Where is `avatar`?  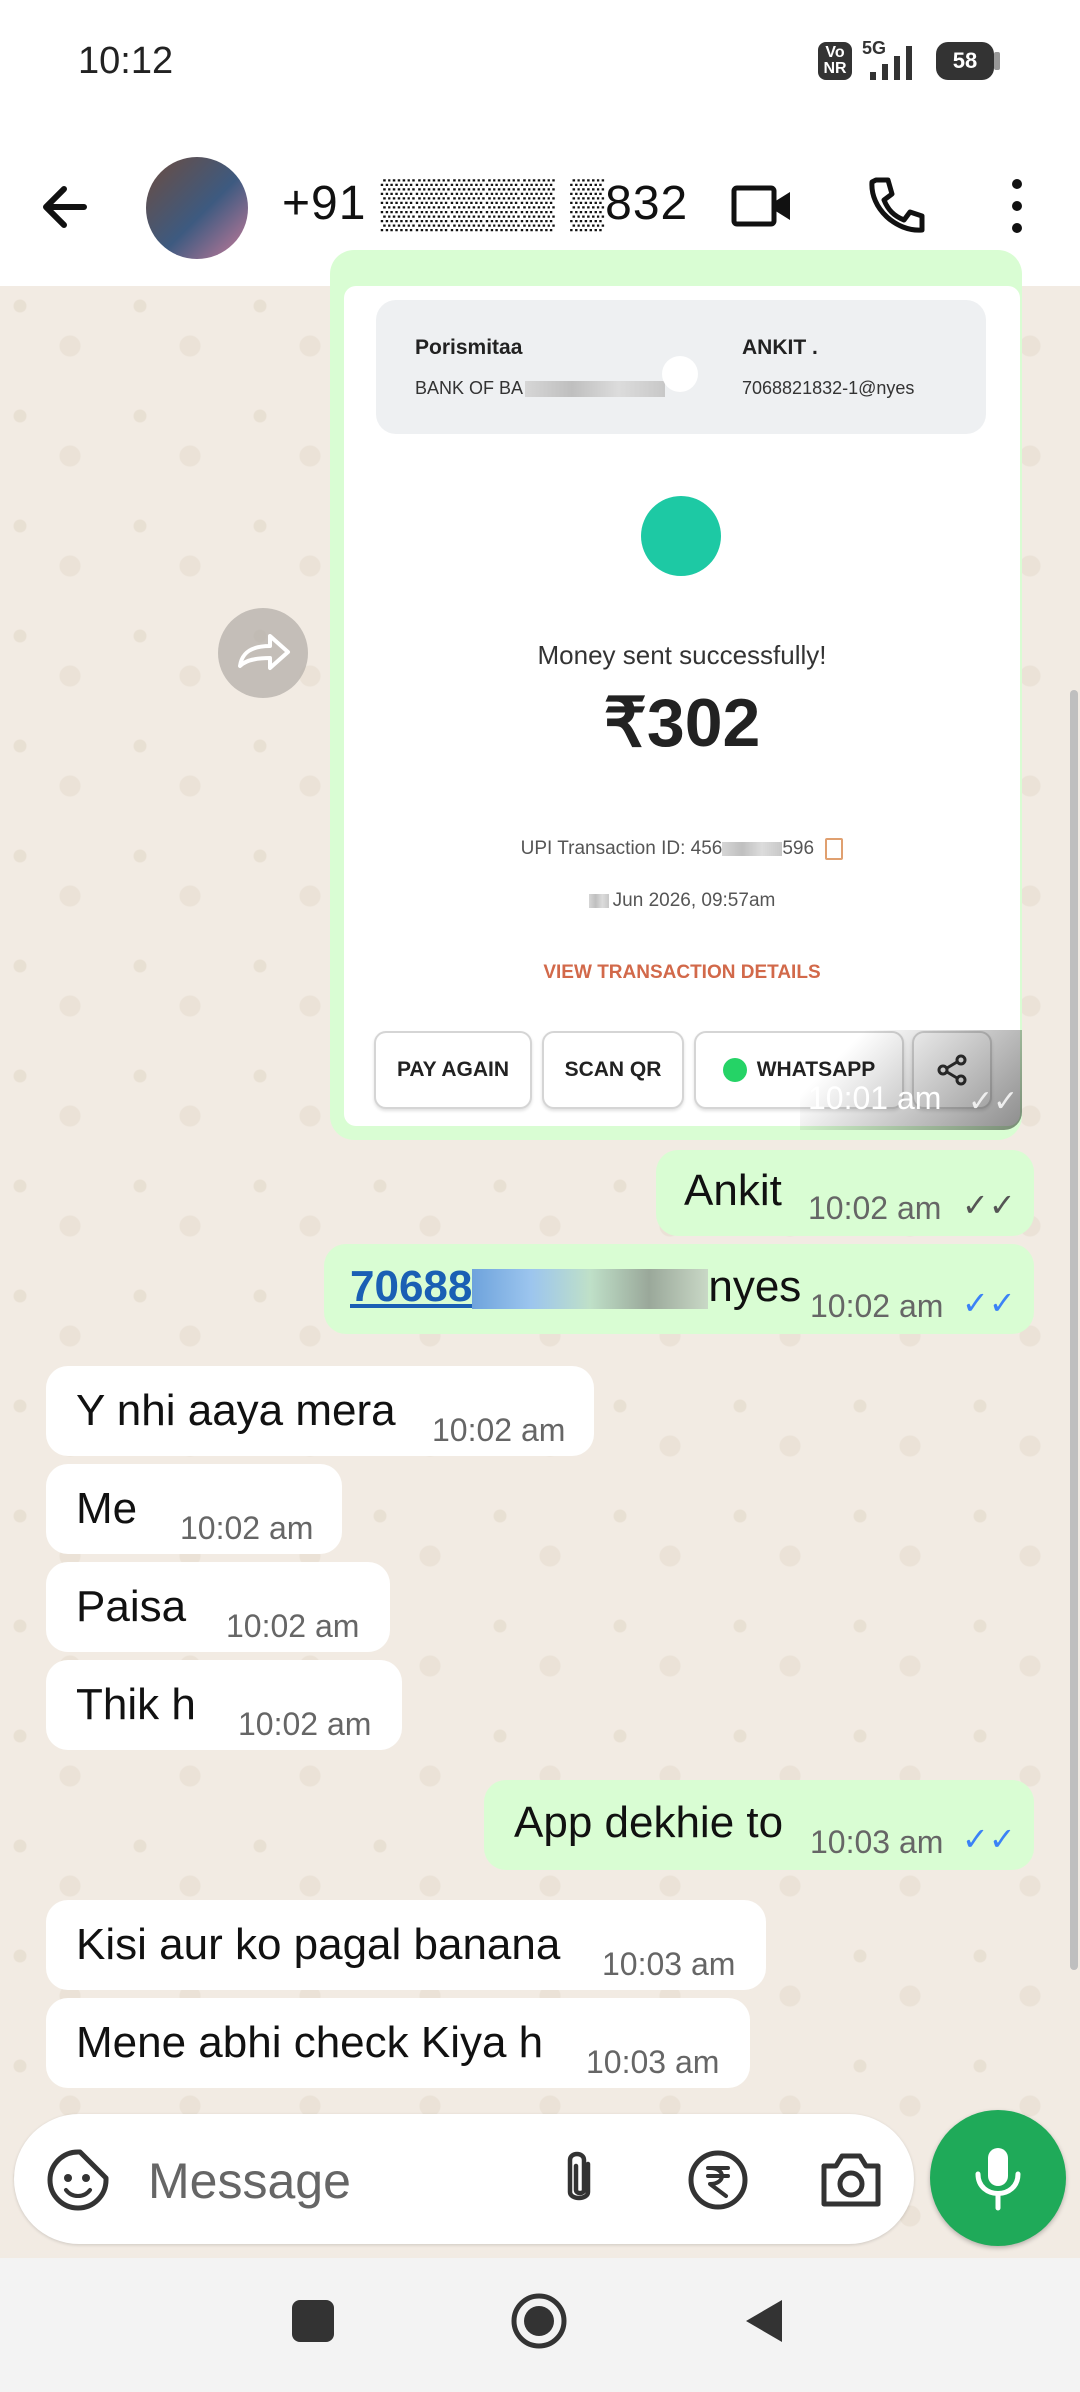
avatar is located at coordinates (197, 208).